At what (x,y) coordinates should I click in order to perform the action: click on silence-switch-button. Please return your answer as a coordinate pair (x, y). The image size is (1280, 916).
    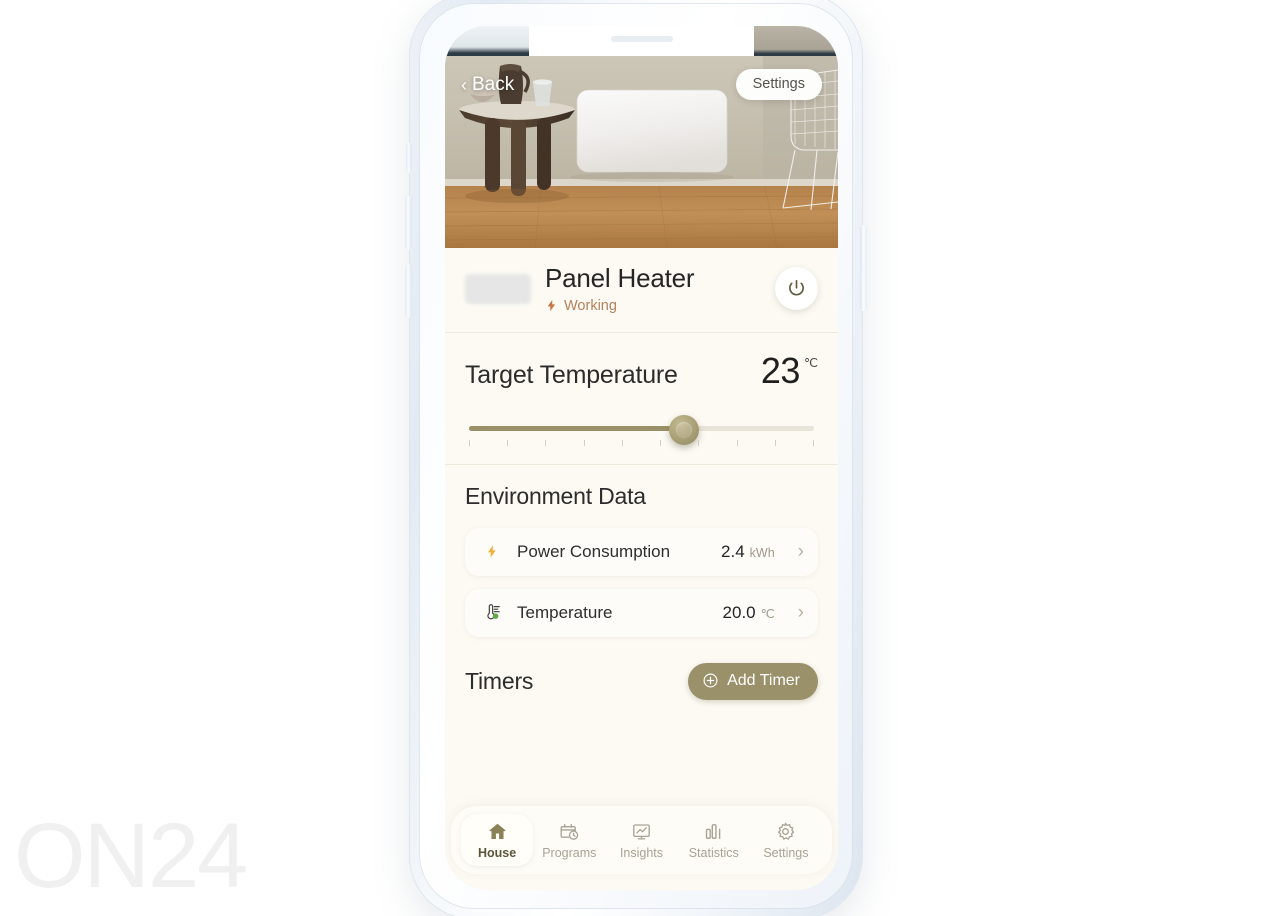
    Looking at the image, I should click on (409, 158).